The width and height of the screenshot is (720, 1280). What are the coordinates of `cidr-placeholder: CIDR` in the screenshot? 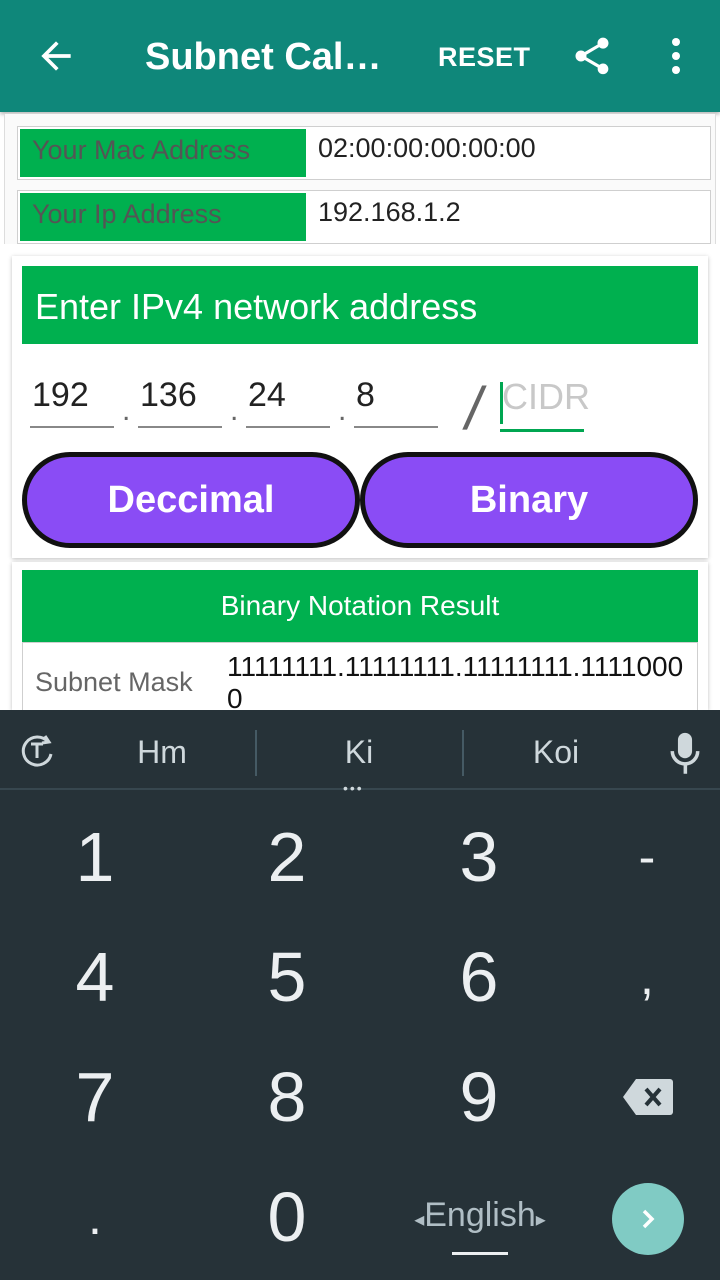 It's located at (546, 396).